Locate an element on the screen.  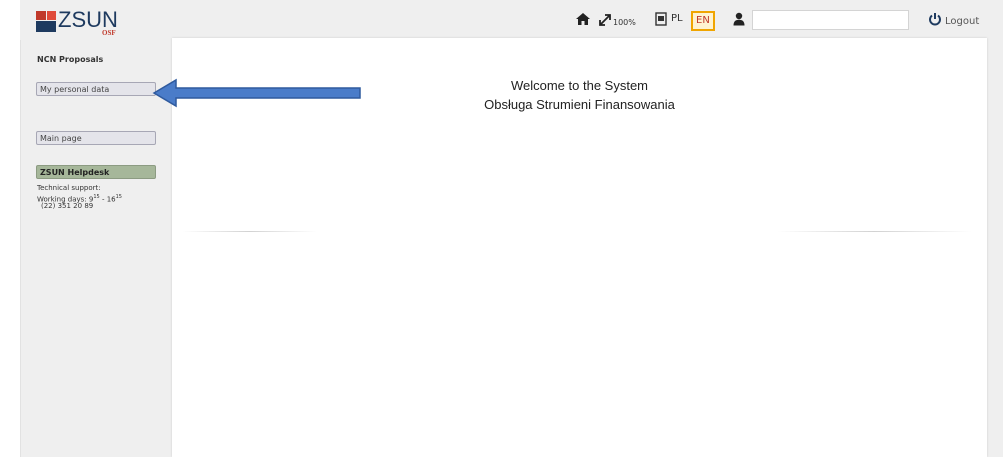
helpdesk-phone: (22) 351 20 89 is located at coordinates (67, 206).